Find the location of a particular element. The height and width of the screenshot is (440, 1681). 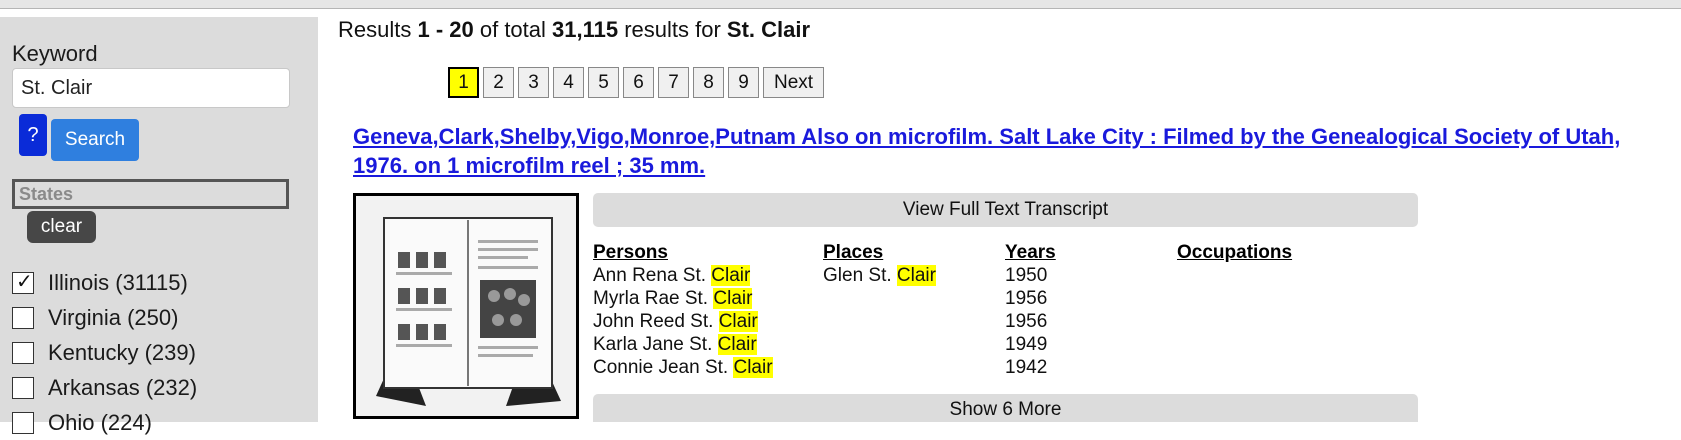

keyword-input is located at coordinates (151, 88).